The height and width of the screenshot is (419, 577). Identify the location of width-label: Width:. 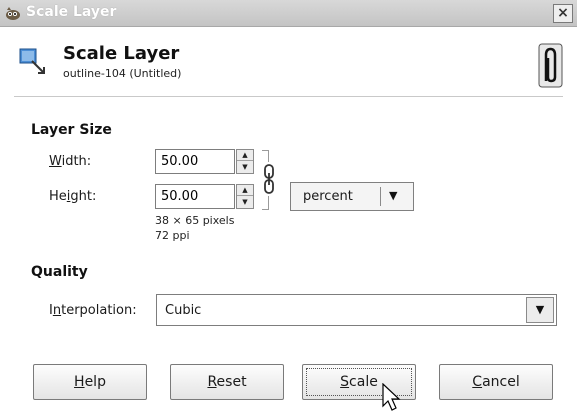
(70, 161).